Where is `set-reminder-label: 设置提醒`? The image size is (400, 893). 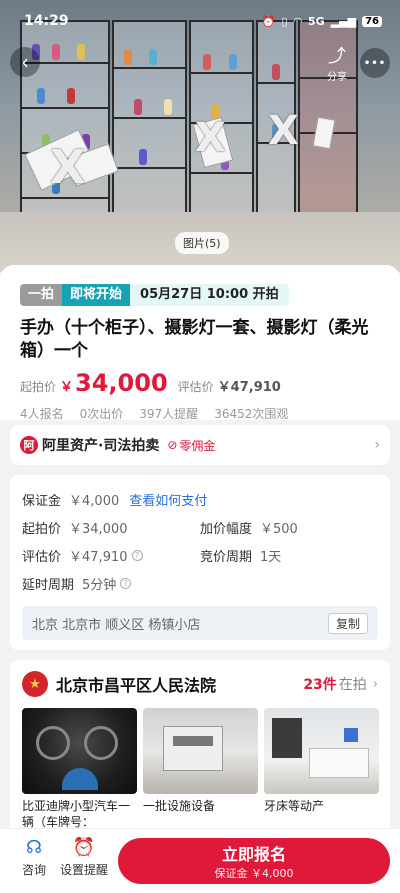 set-reminder-label: 设置提醒 is located at coordinates (83, 870).